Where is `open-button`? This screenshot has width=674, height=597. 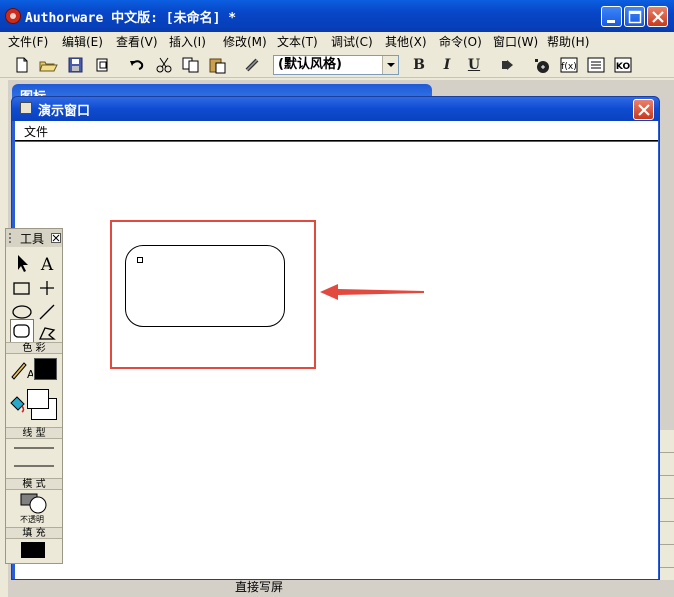
open-button is located at coordinates (48, 65).